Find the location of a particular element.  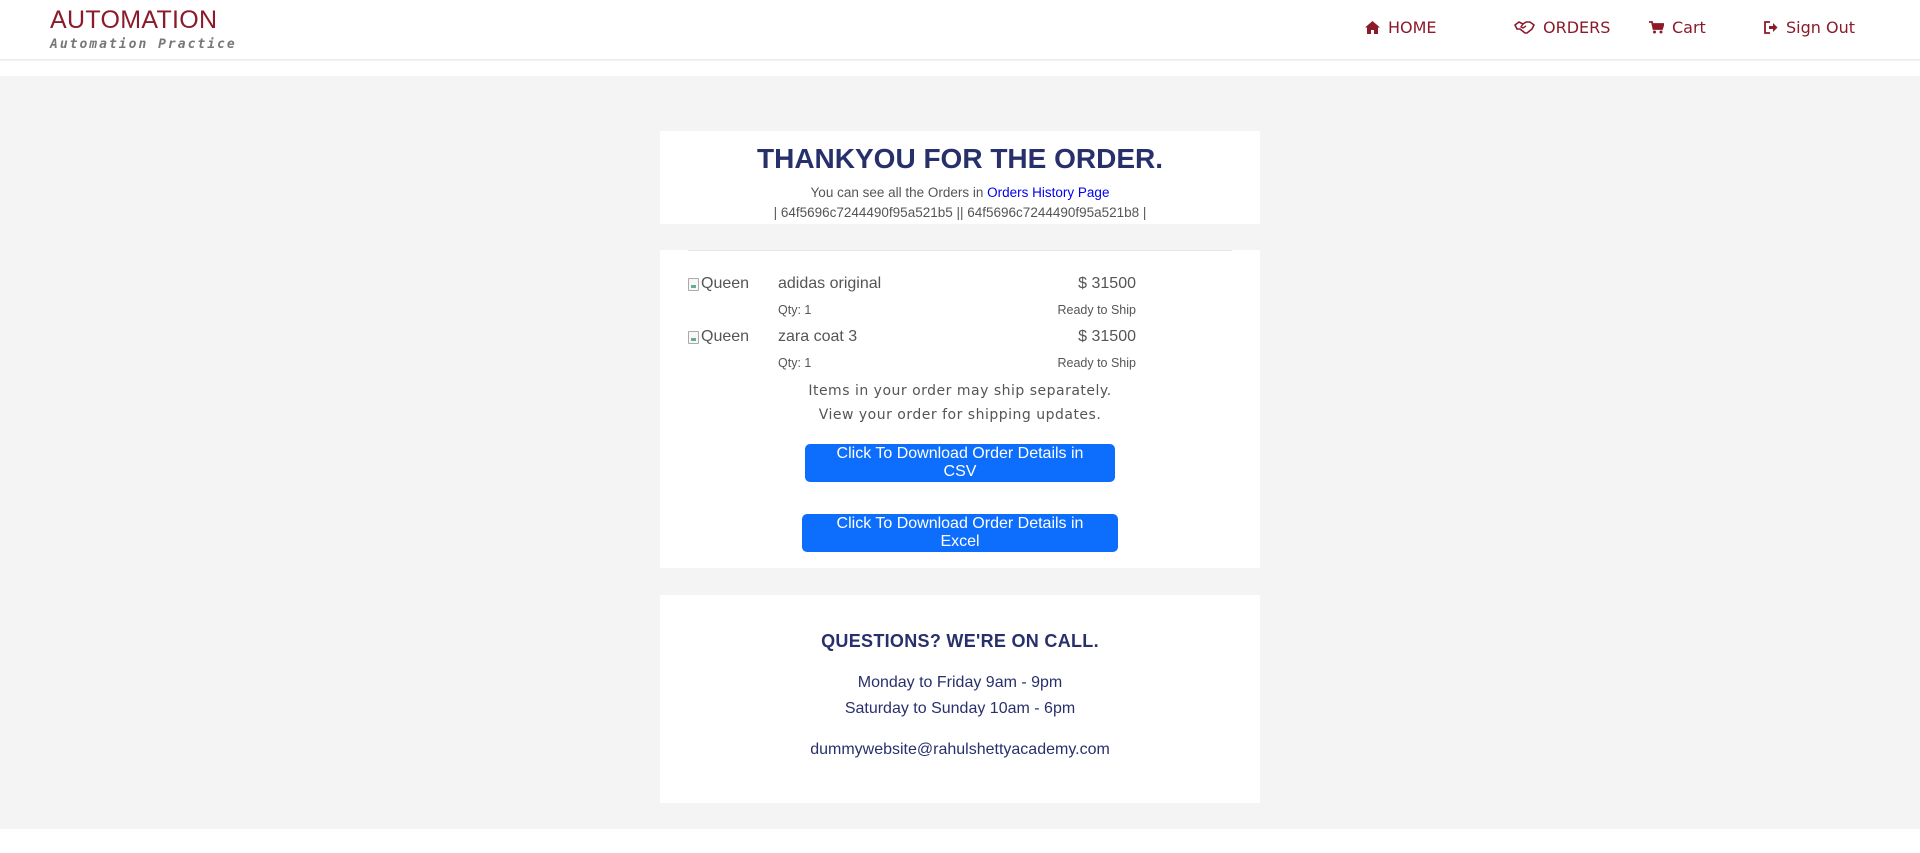

nav-orders-button: ORDERS is located at coordinates (1562, 27).